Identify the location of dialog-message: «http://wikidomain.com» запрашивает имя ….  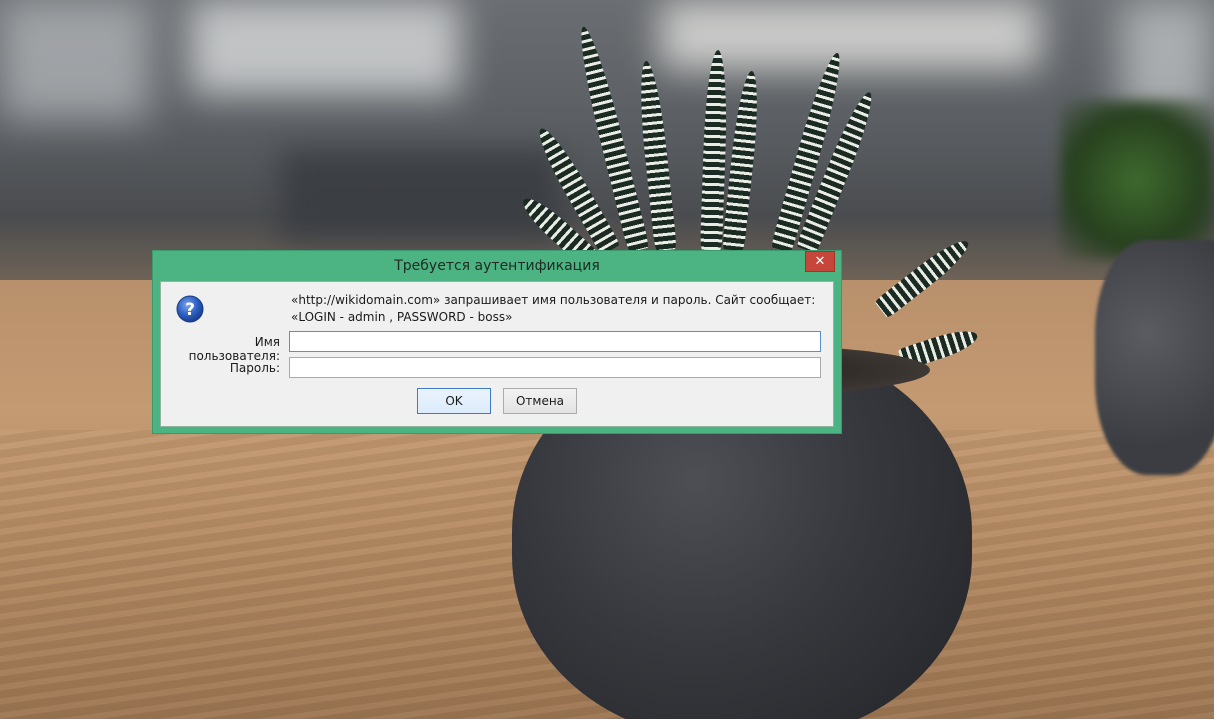
(553, 308).